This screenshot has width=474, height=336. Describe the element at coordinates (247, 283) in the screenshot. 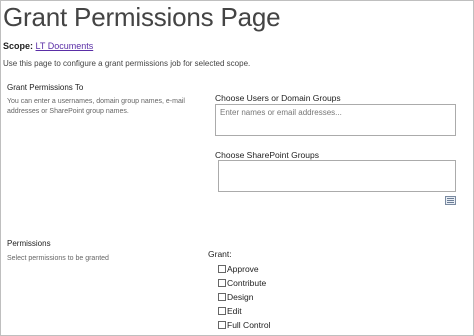

I see `permission-label: Contribute` at that location.